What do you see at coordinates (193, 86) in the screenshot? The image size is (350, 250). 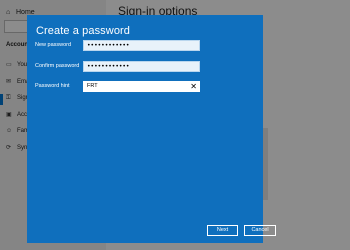 I see `clear-icon: ✕` at bounding box center [193, 86].